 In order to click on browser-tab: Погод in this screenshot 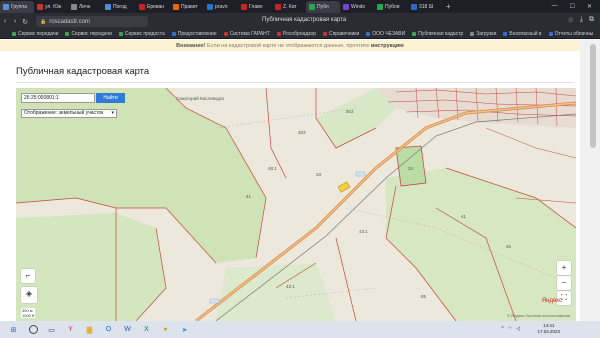, I will do `click(119, 6)`.